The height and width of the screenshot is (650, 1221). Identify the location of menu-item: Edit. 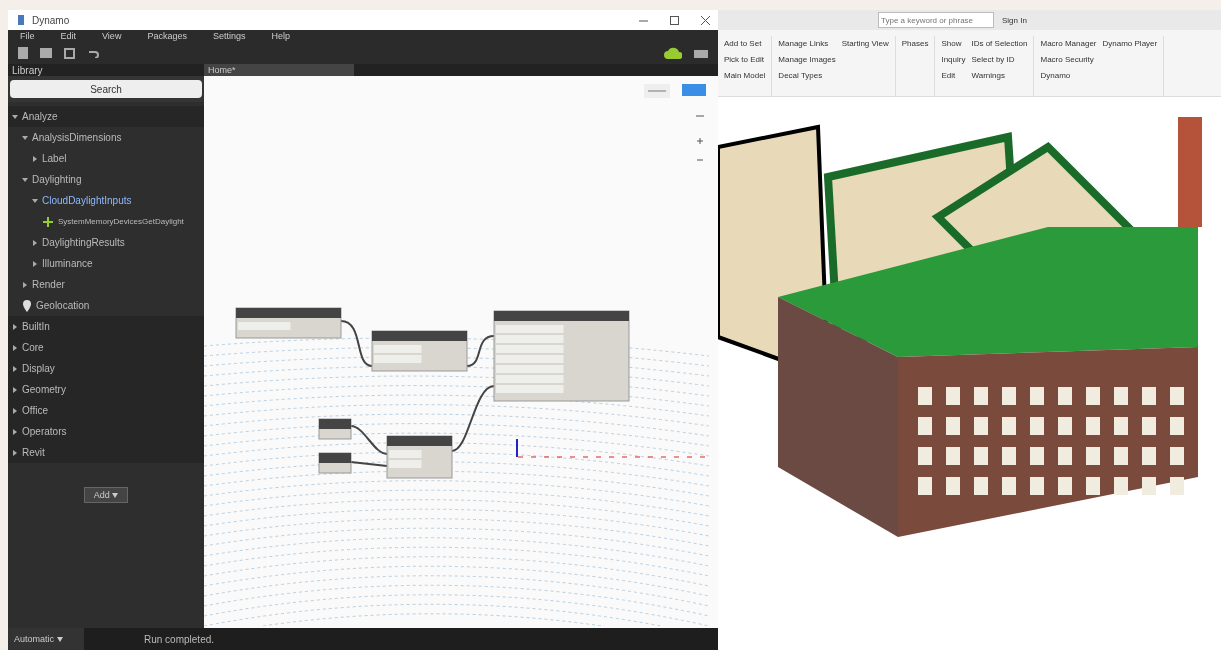
(68, 36).